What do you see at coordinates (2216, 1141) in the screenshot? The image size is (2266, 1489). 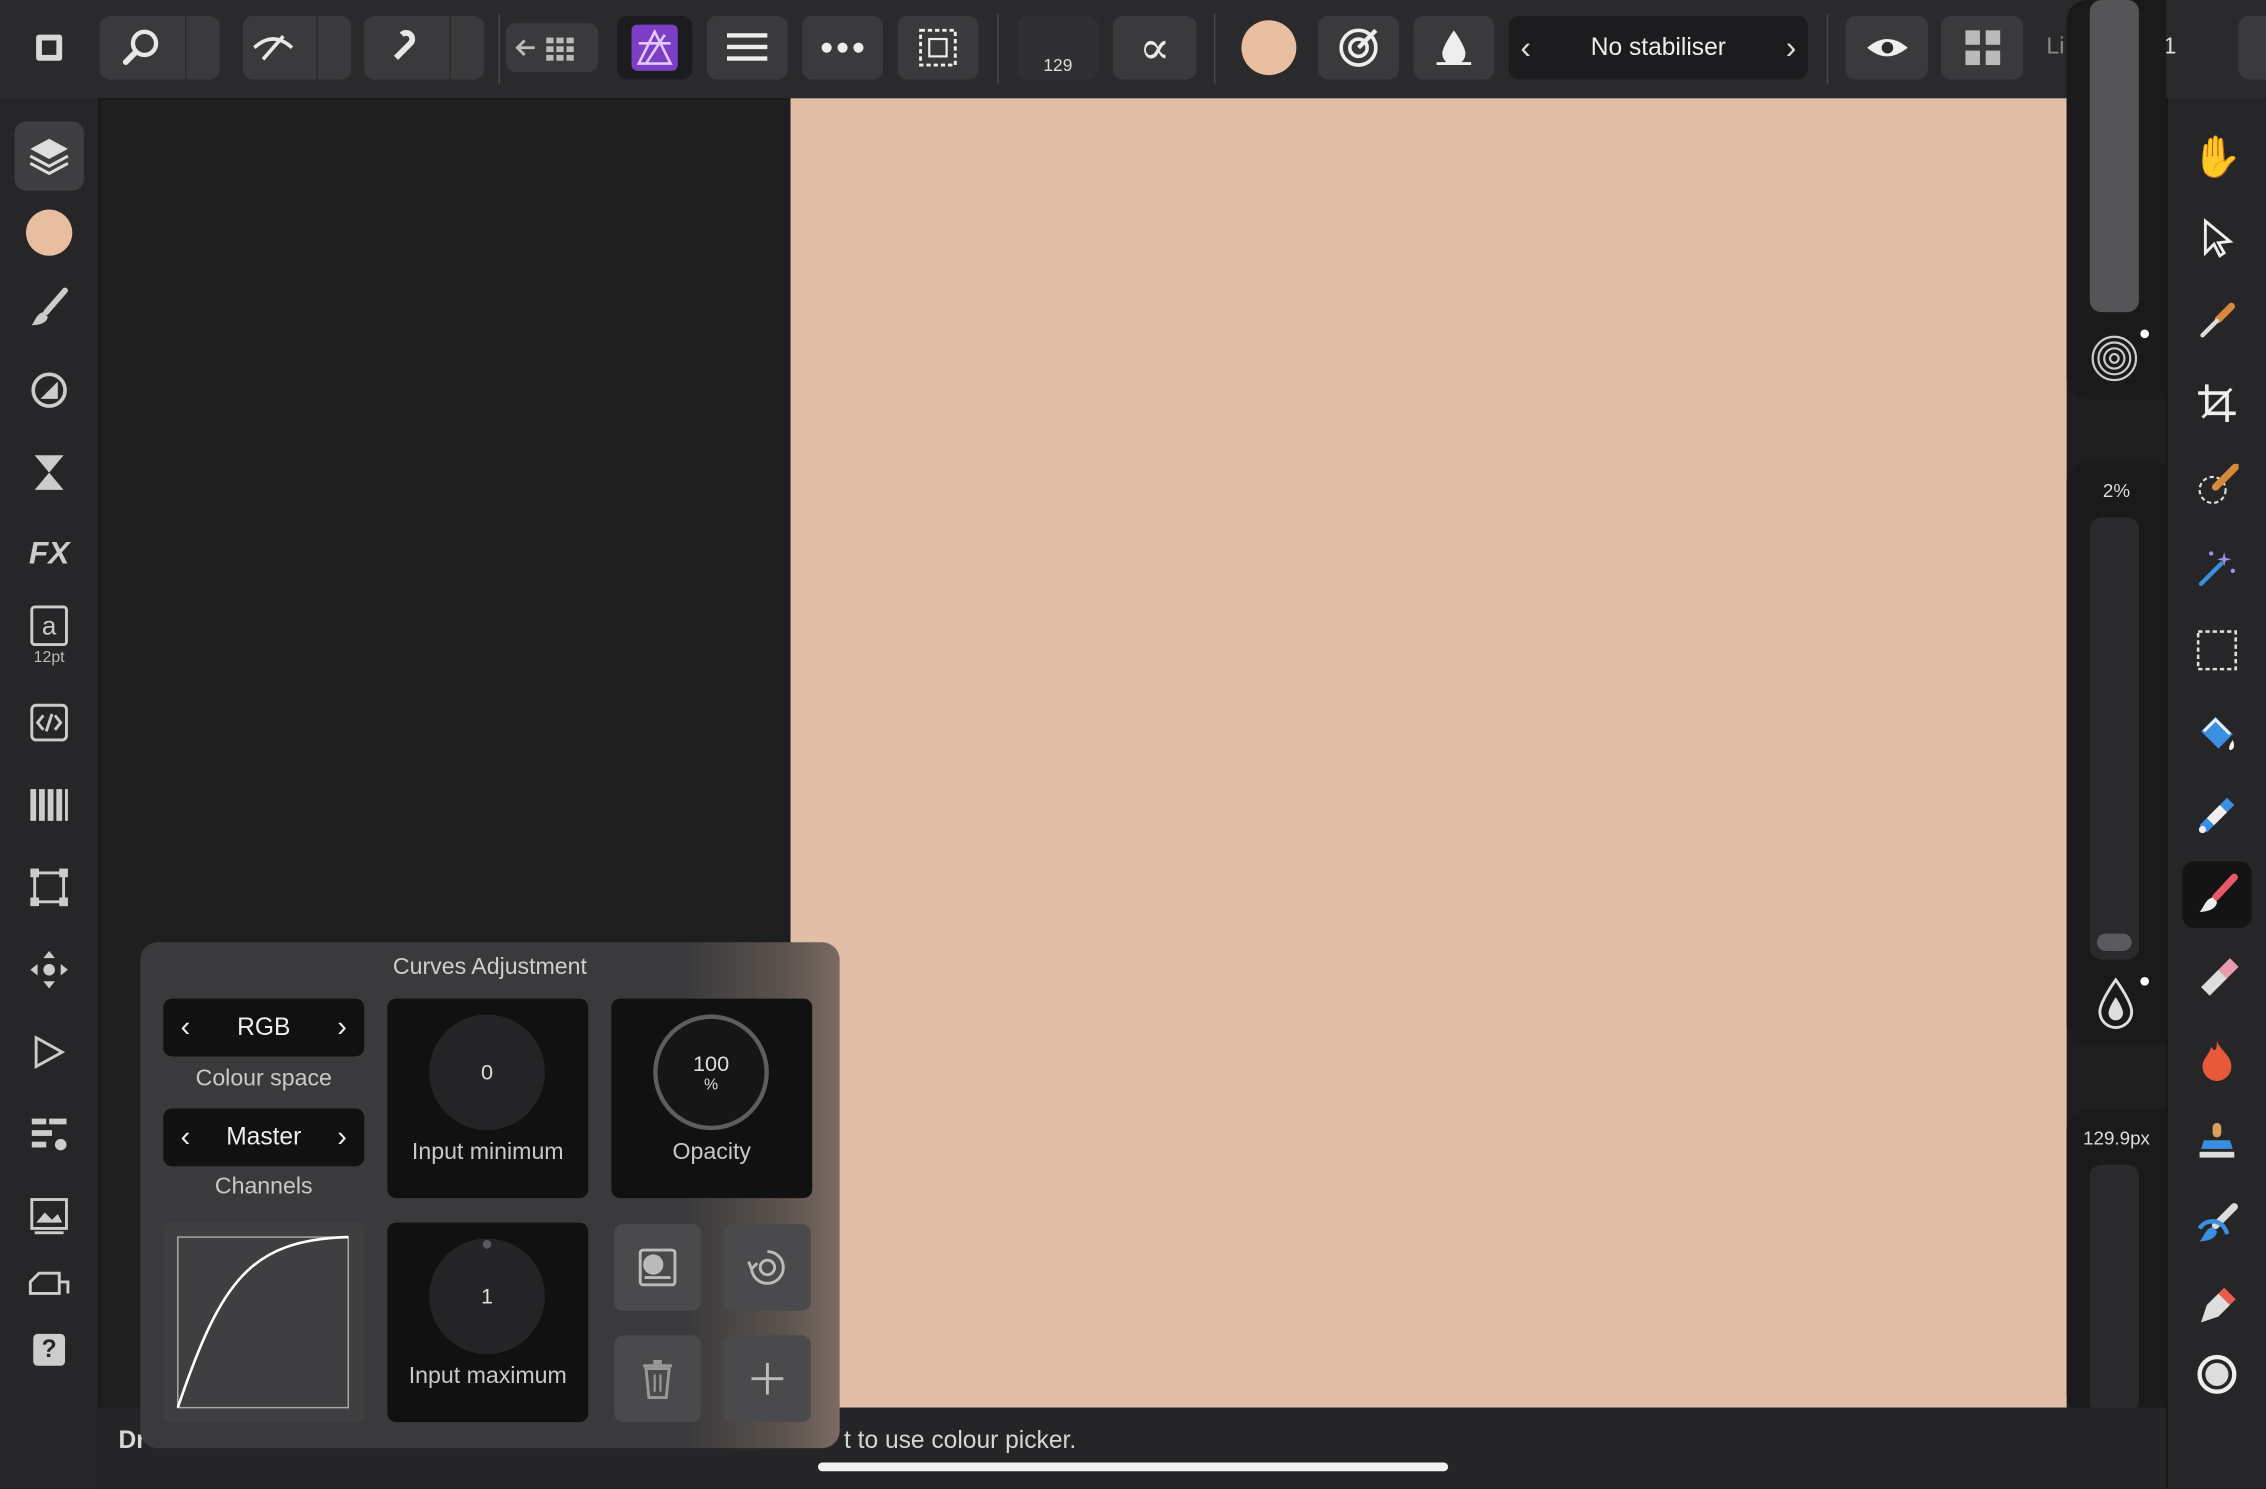 I see `clone-tool` at bounding box center [2216, 1141].